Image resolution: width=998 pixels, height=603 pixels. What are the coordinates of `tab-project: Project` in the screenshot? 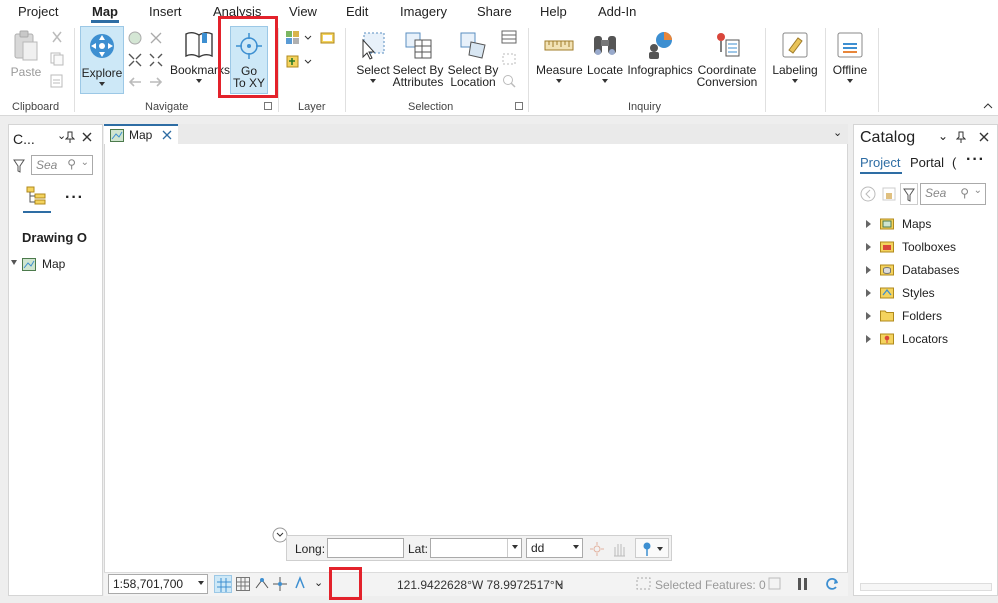 It's located at (38, 11).